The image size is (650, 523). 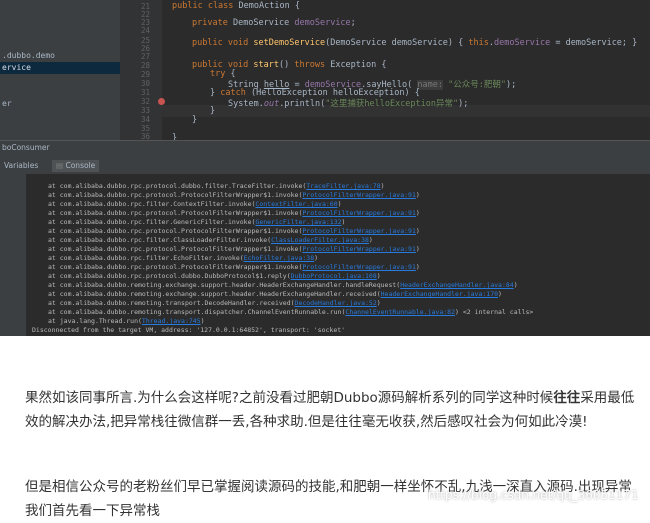 What do you see at coordinates (302, 104) in the screenshot?
I see `code-token: .println(` at bounding box center [302, 104].